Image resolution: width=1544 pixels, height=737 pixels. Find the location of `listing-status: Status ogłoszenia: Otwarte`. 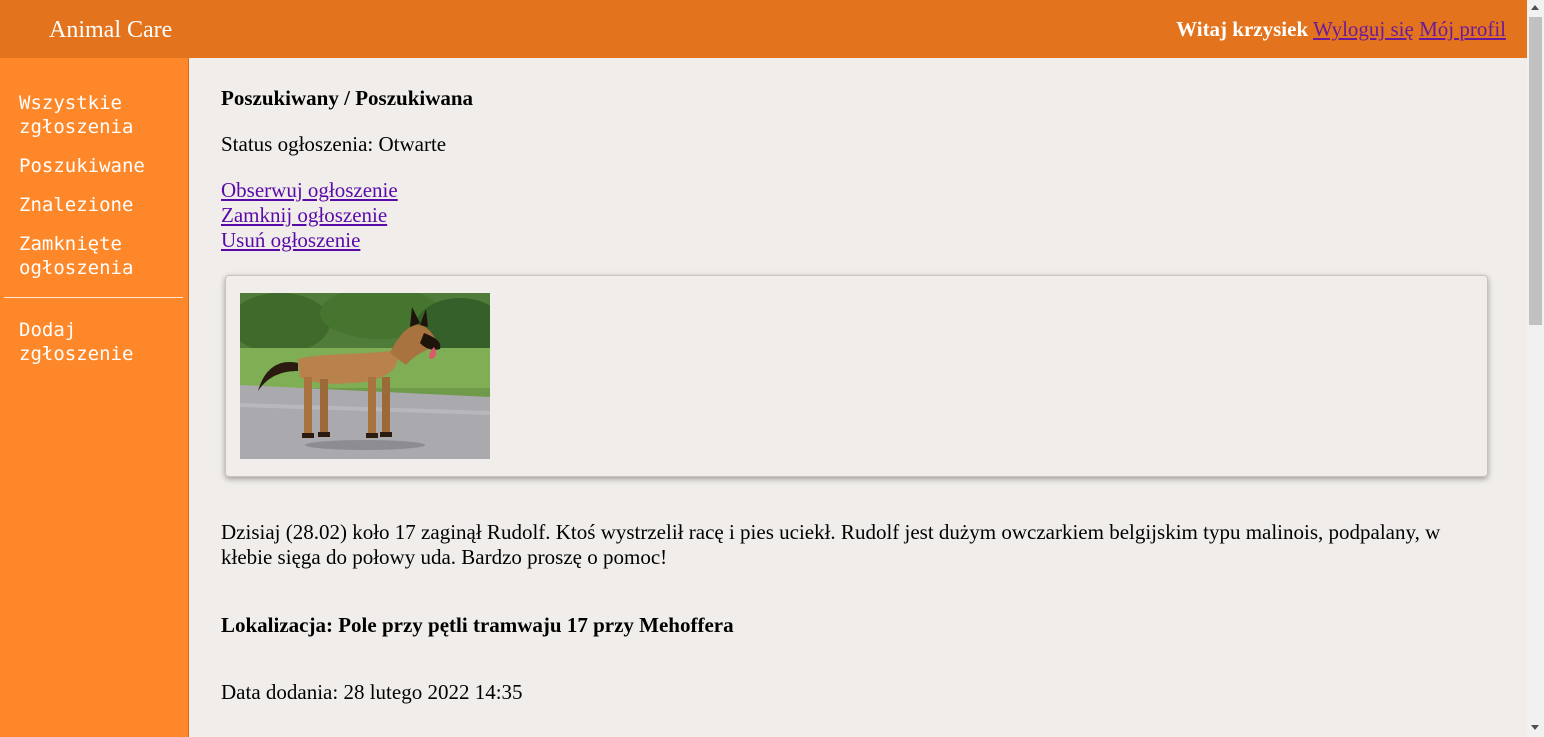

listing-status: Status ogłoszenia: Otwarte is located at coordinates (334, 144).